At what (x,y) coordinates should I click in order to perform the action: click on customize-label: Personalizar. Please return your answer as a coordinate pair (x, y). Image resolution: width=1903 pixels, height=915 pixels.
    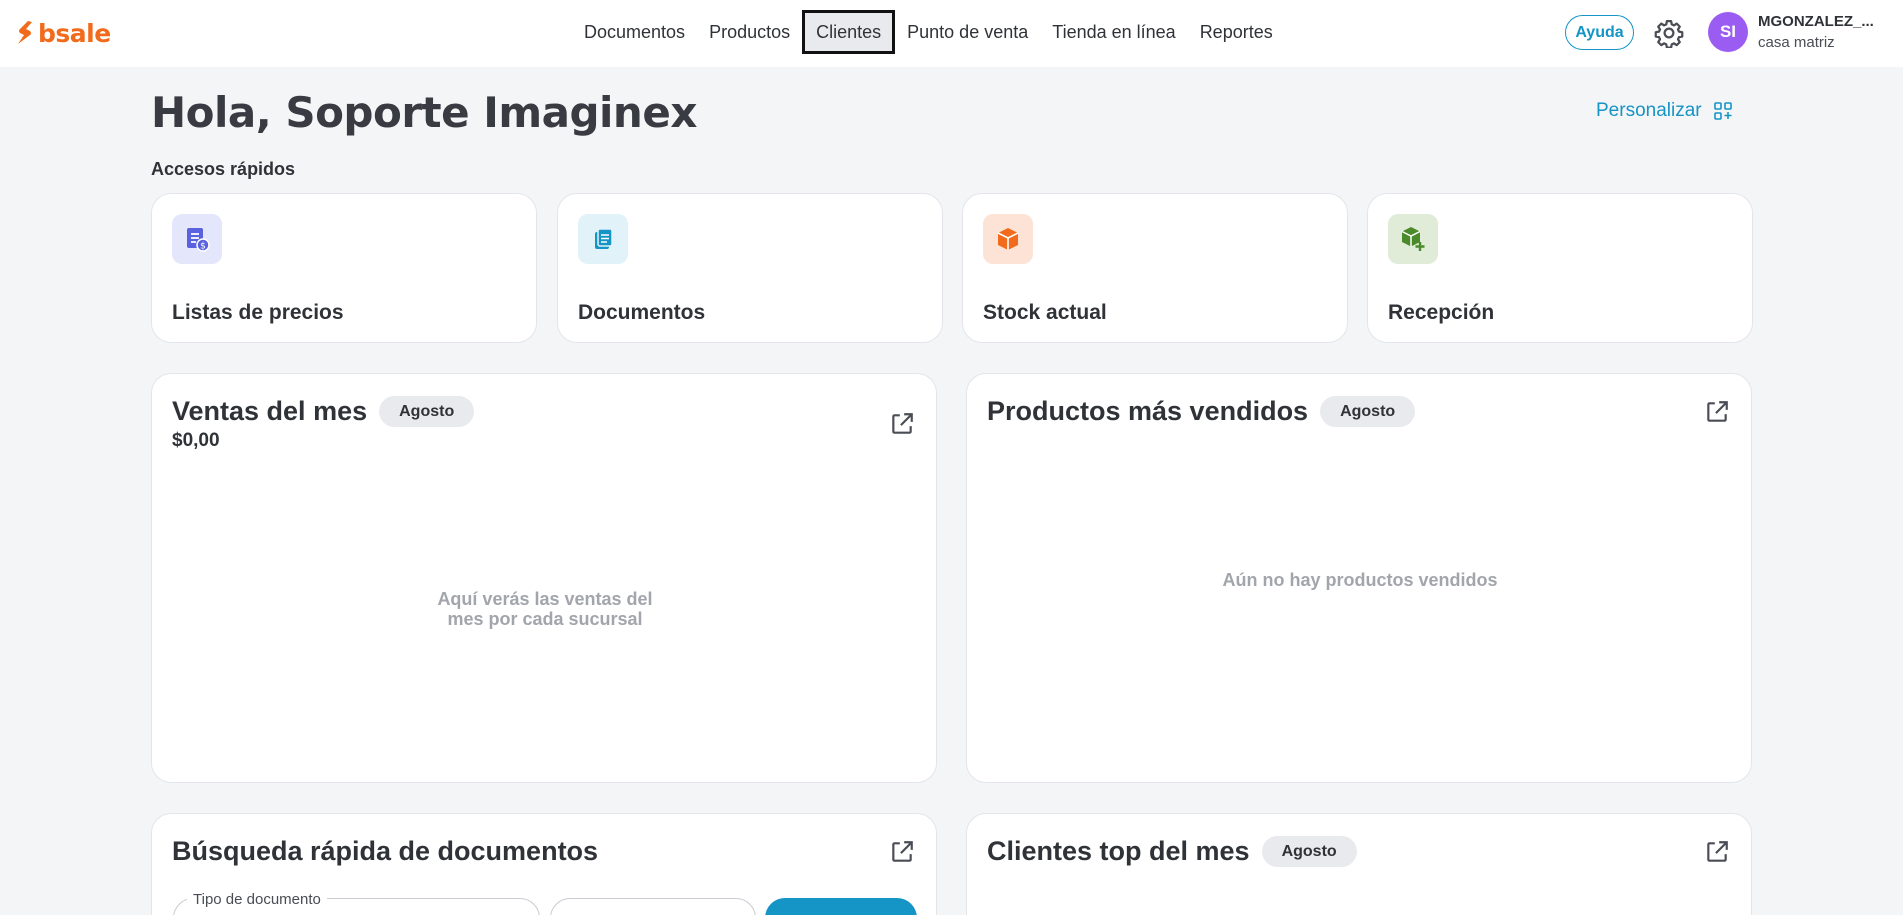
    Looking at the image, I should click on (1649, 110).